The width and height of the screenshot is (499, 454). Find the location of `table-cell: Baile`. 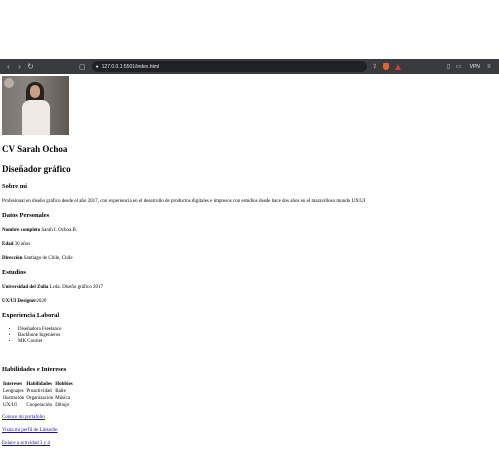

table-cell: Baile is located at coordinates (60, 391).